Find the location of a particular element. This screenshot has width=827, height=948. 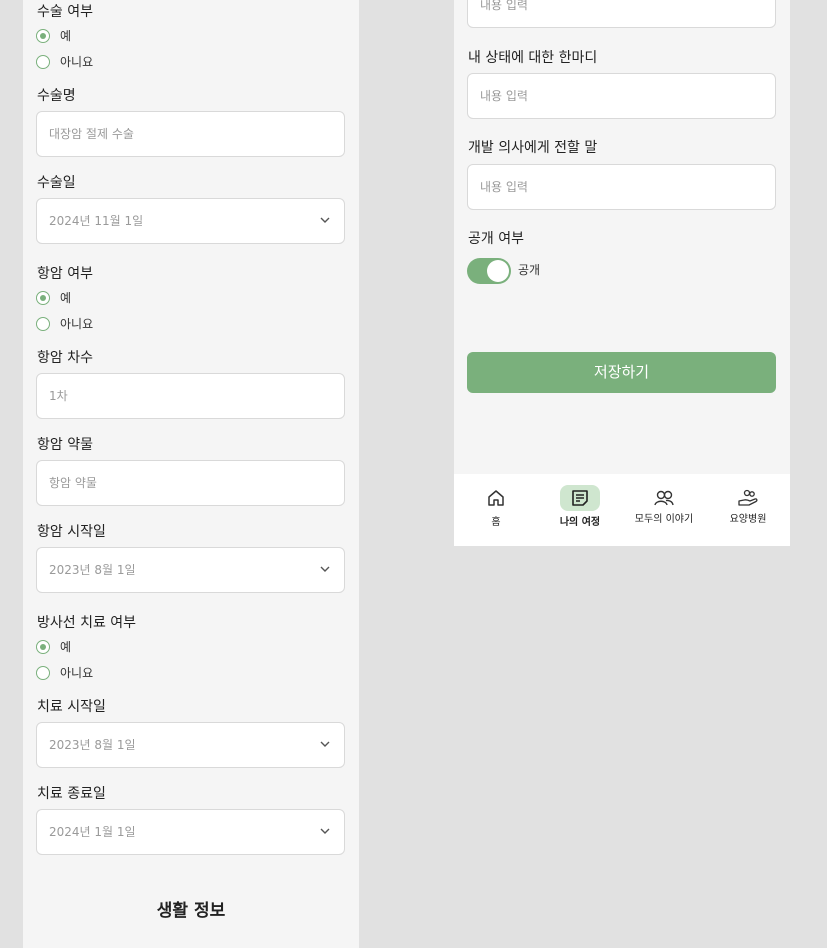

chemo-drug-input: 항암 약물 is located at coordinates (190, 483).